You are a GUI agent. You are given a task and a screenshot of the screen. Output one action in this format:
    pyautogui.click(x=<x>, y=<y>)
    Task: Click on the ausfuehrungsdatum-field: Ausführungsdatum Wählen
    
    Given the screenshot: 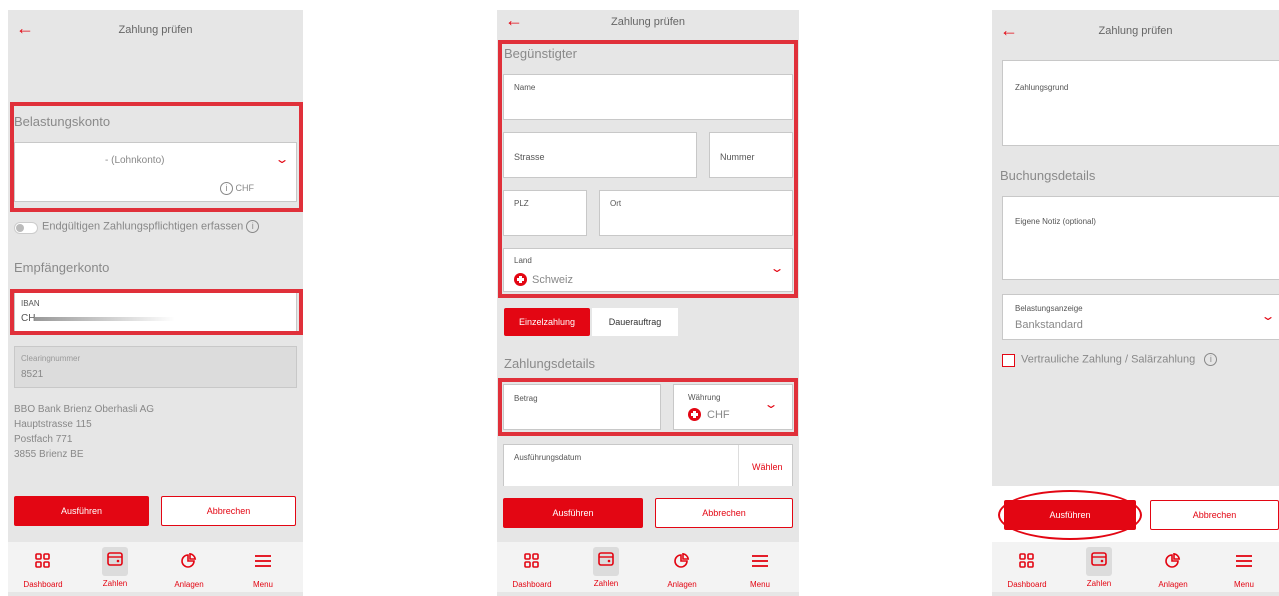 What is the action you would take?
    pyautogui.click(x=648, y=467)
    